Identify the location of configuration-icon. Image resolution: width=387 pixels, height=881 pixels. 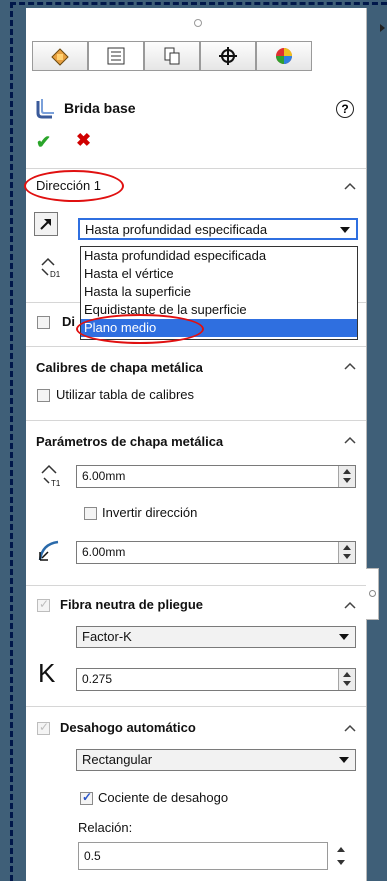
(172, 56).